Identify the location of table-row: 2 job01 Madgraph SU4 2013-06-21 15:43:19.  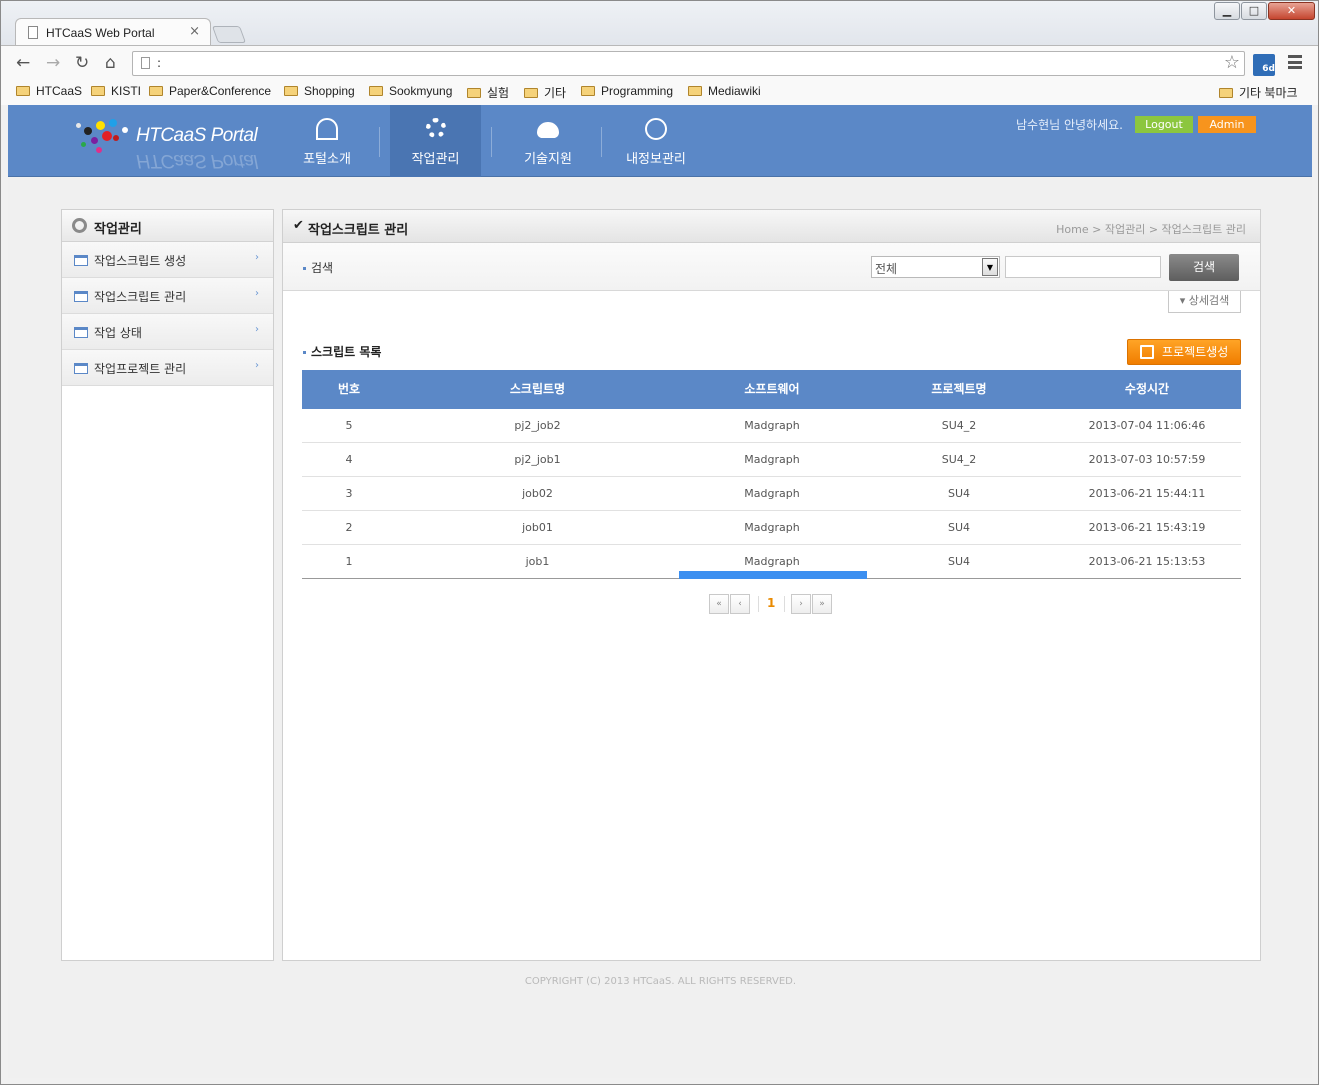
(771, 528).